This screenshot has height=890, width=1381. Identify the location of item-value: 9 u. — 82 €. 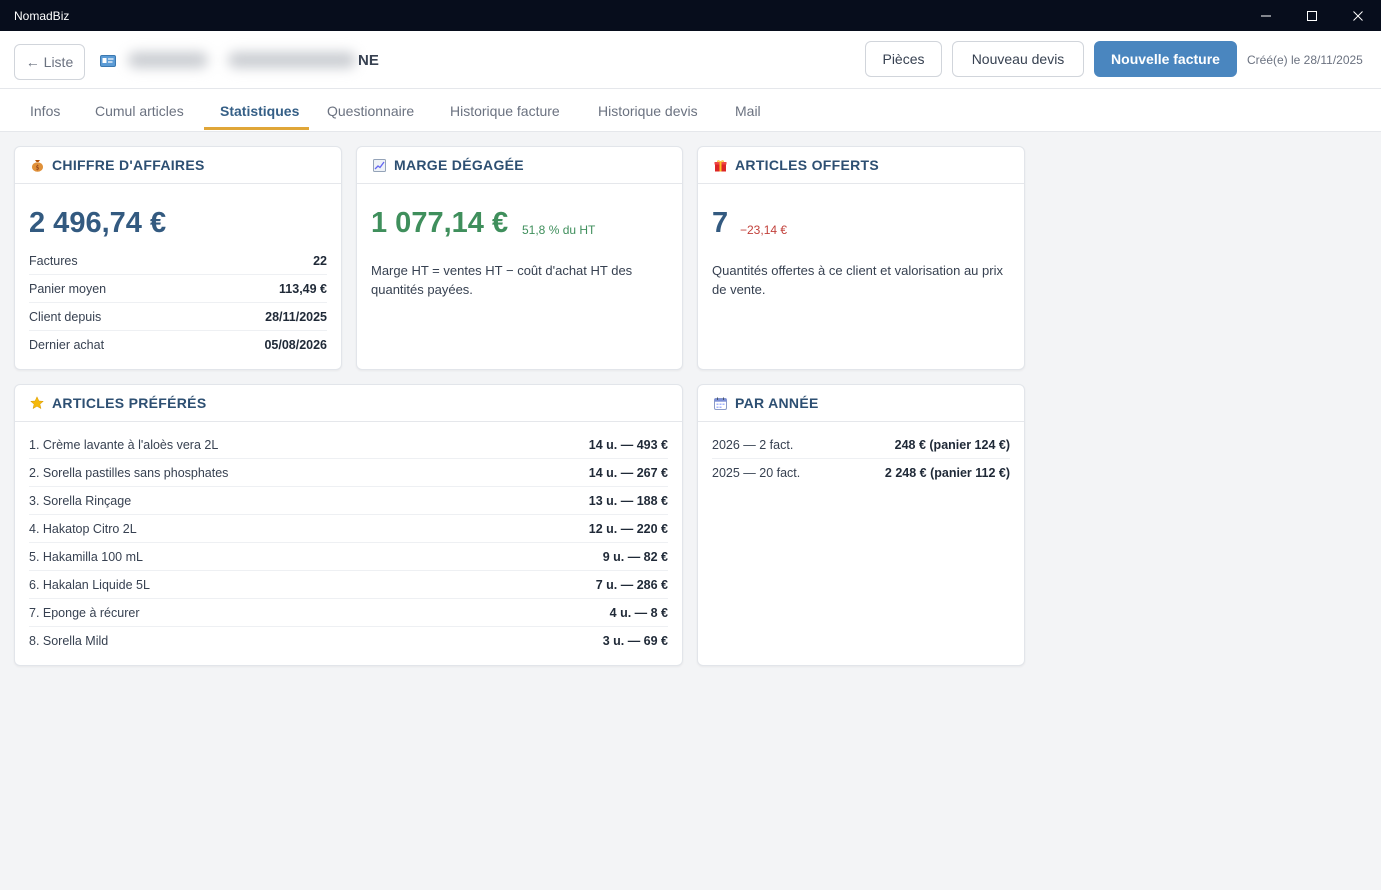
(635, 556).